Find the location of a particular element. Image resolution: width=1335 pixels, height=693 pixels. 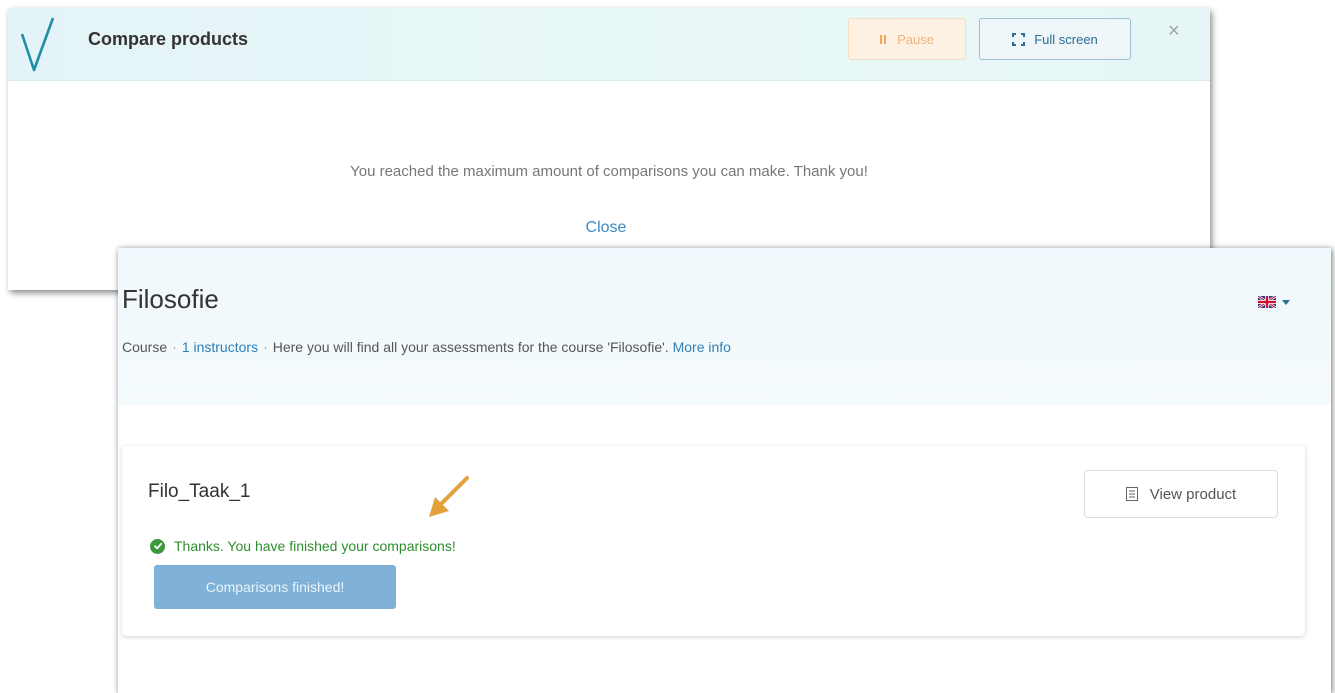

assessment-title: Filo_Taak_1 is located at coordinates (199, 491).